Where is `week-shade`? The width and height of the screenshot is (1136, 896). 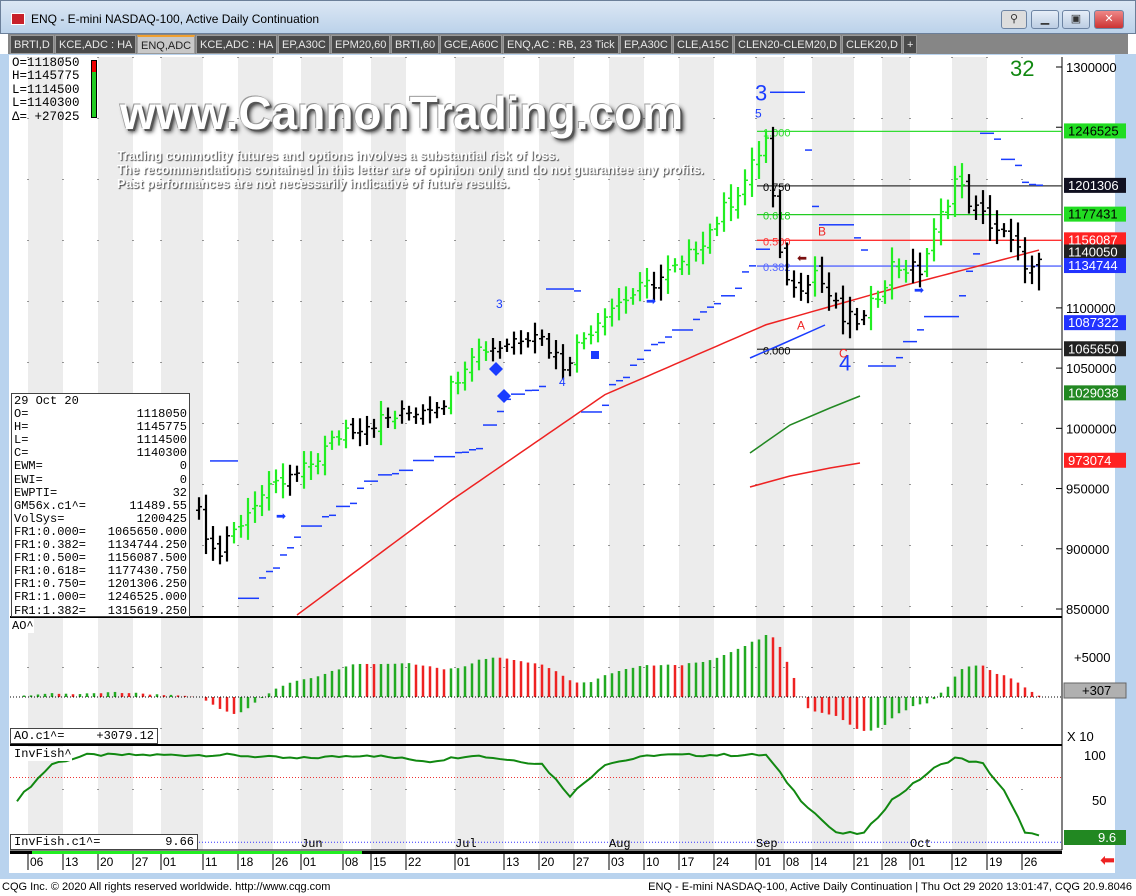
week-shade is located at coordinates (833, 453).